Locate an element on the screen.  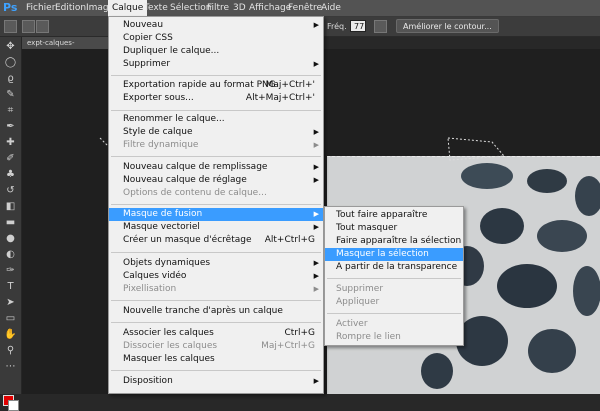
menu-item-style-calque: Style de calque ▶ is located at coordinates (216, 132).